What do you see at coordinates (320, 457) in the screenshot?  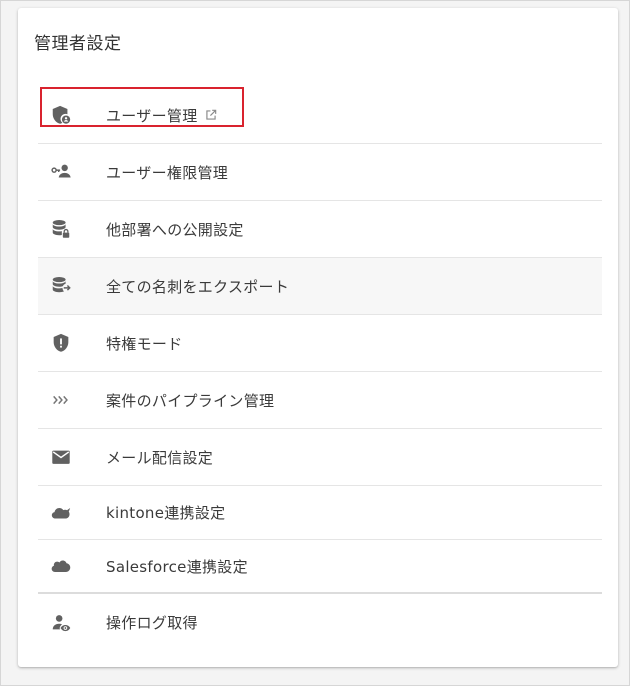 I see `menu-item-mail-delivery: メール配信設定` at bounding box center [320, 457].